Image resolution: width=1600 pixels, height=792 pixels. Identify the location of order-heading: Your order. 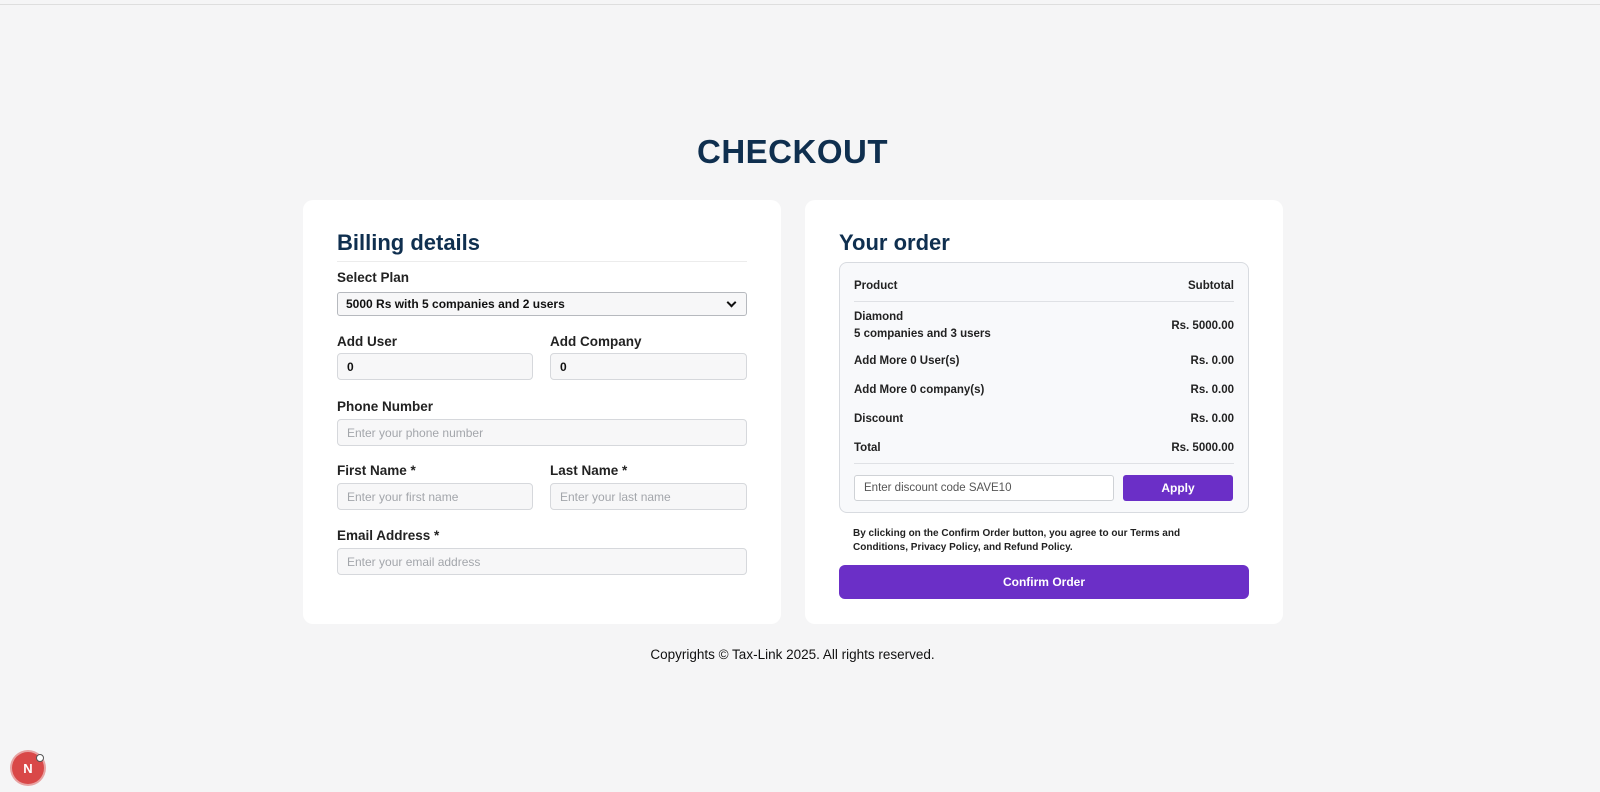
(894, 242).